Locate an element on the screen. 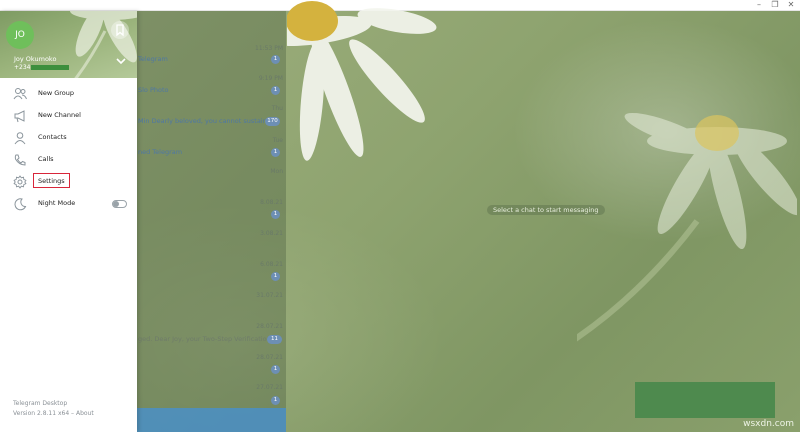 Image resolution: width=800 pixels, height=432 pixels. redaction-block is located at coordinates (705, 400).